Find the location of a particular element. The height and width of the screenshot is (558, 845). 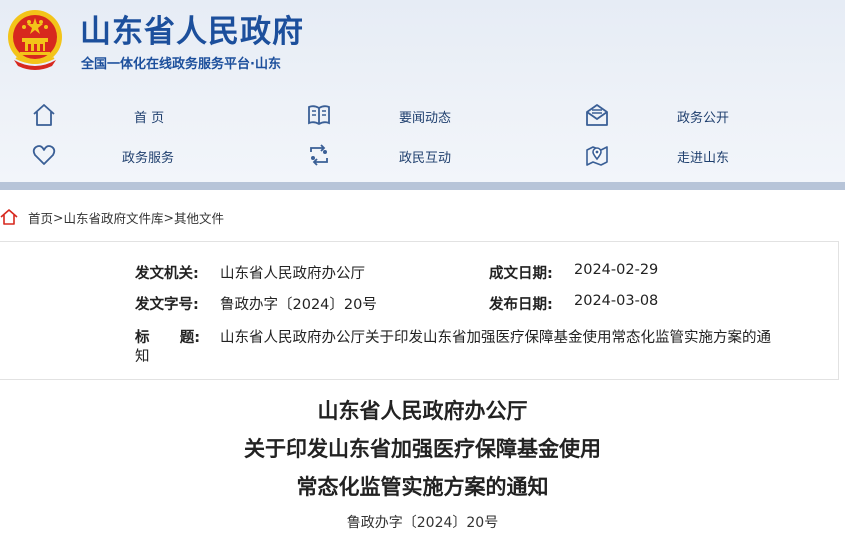

nav-interaction: 政民互动 is located at coordinates (425, 156).